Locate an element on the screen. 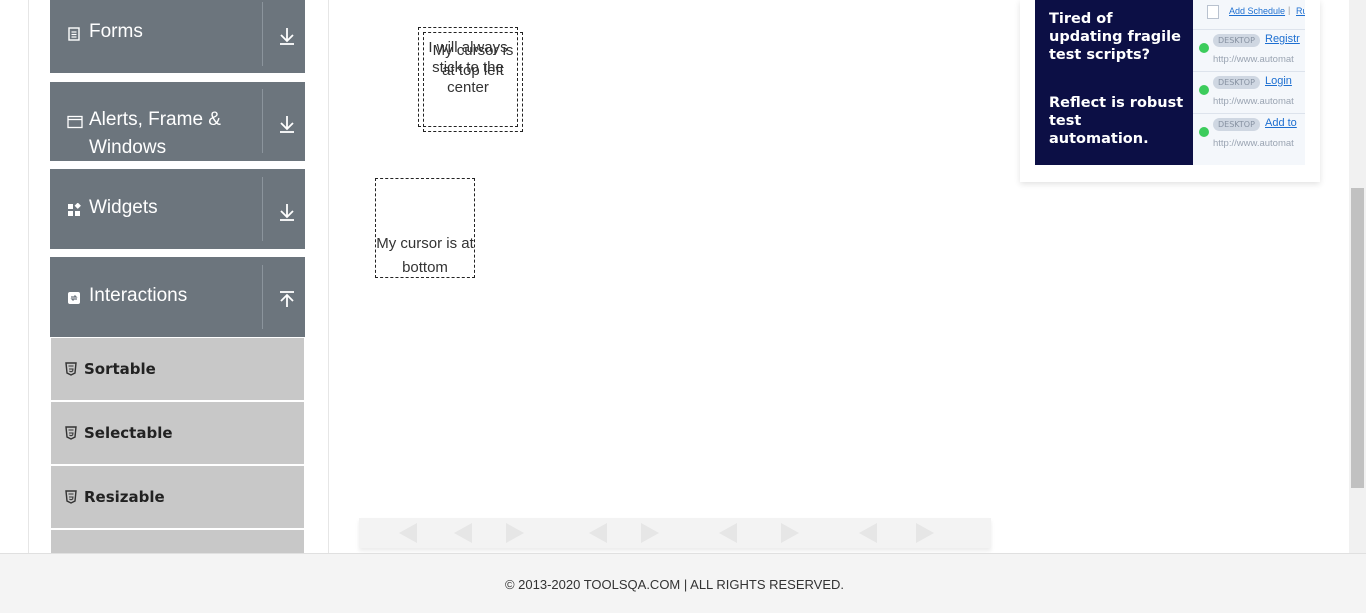 The image size is (1366, 613). test-link: Login is located at coordinates (1278, 81).